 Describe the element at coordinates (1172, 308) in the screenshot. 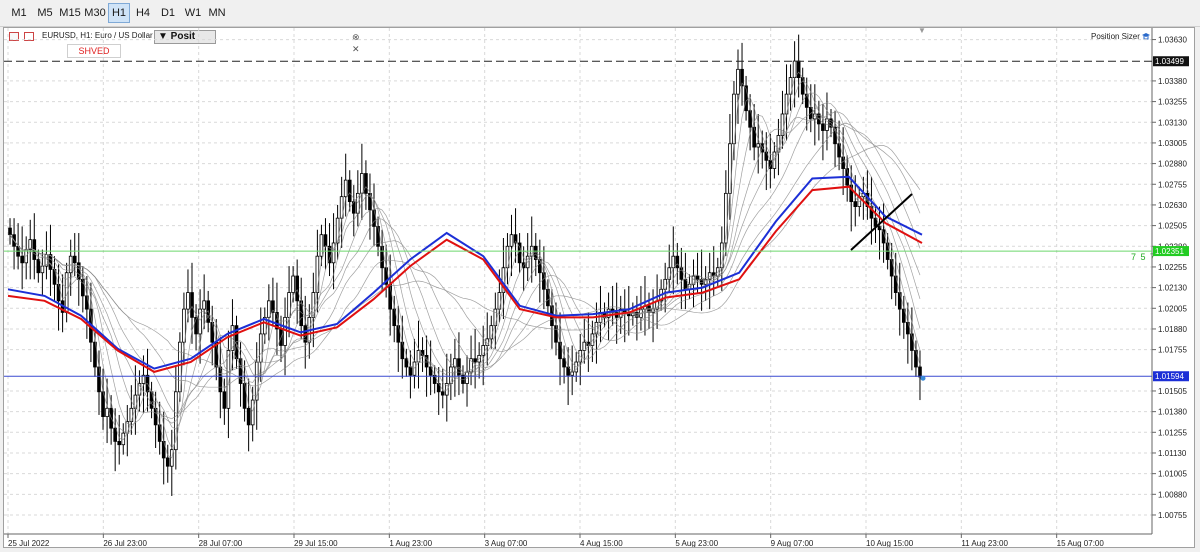

I see `y-tick-label: 1.02005` at that location.